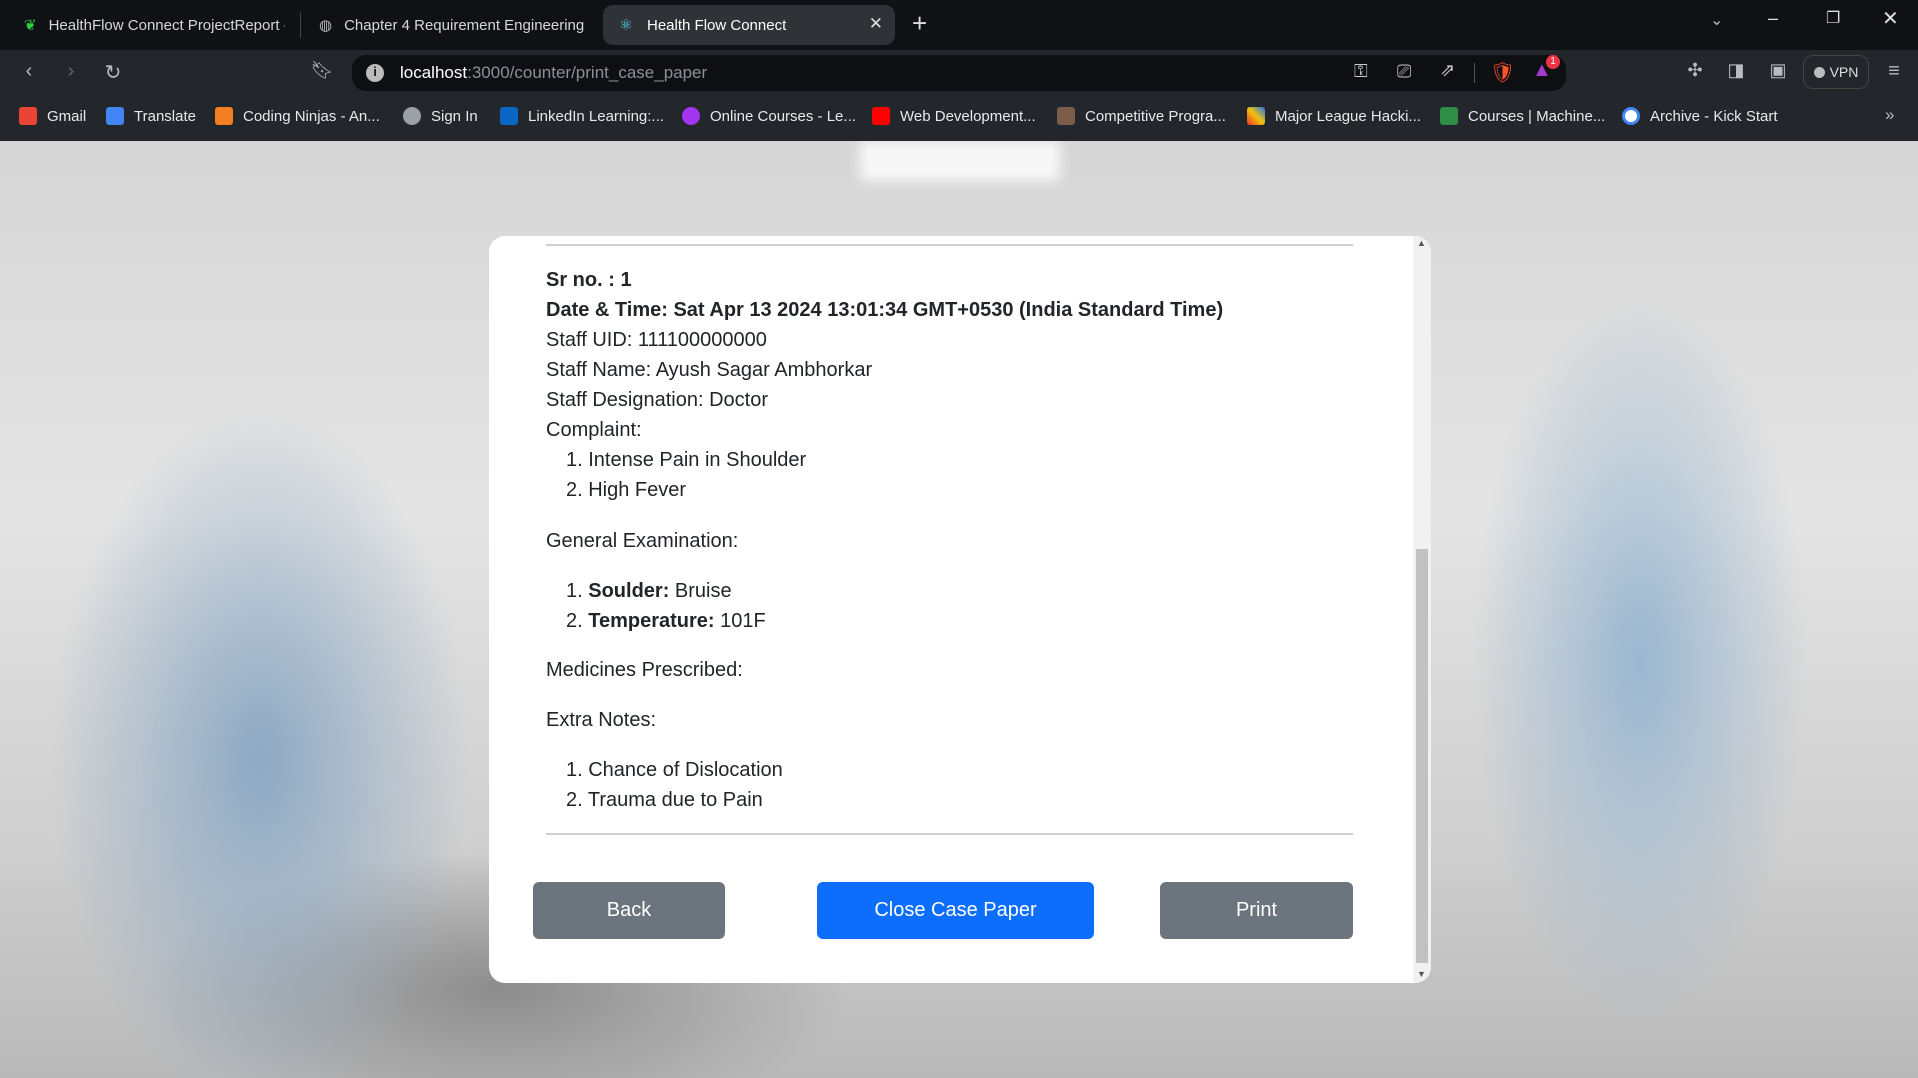  I want to click on react-icon: ⚛, so click(626, 25).